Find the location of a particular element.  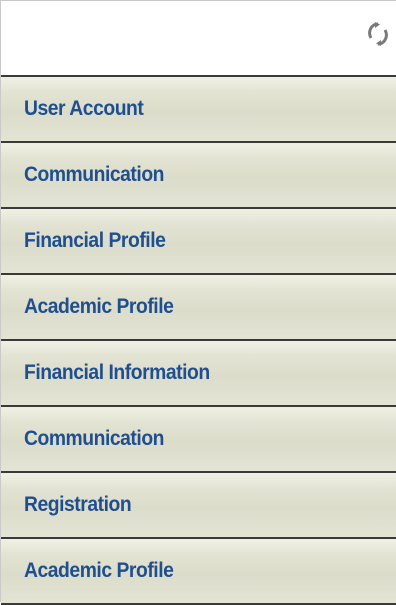

menu-item-financial-information: Financial Information is located at coordinates (198, 374).